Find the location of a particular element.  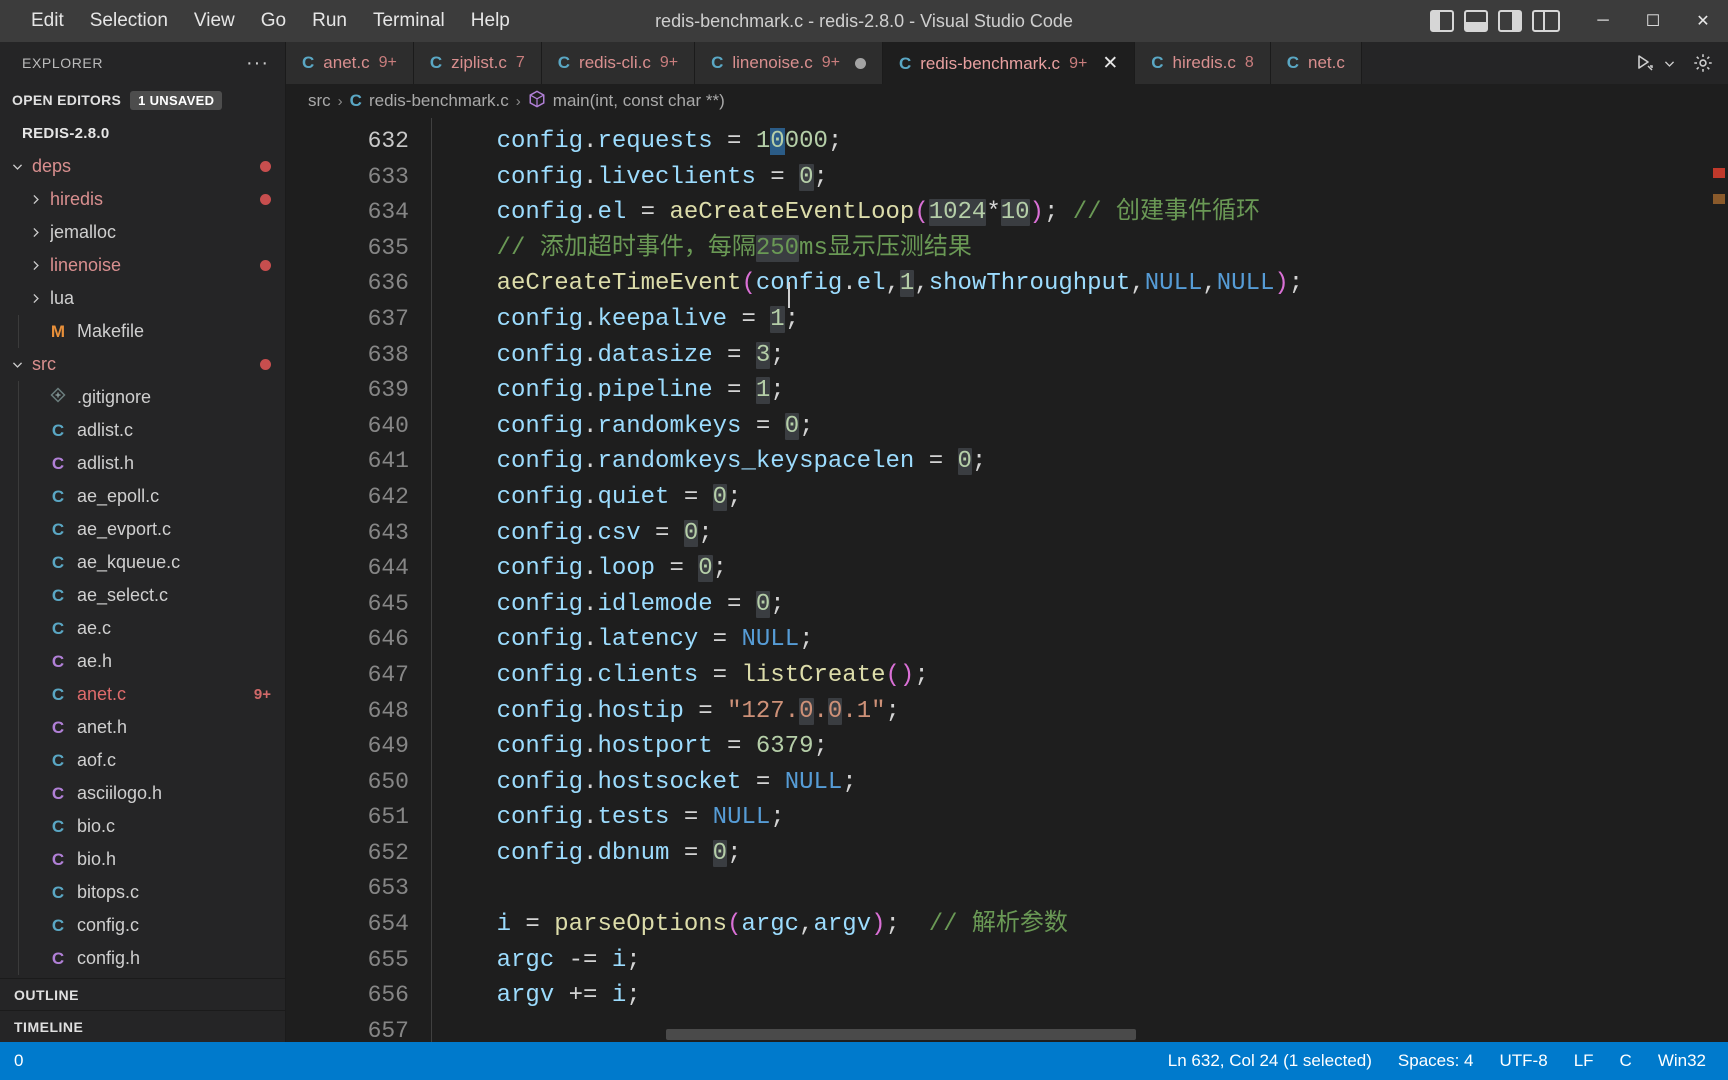

code-line: config.dbnum = 0; is located at coordinates (1083, 854).